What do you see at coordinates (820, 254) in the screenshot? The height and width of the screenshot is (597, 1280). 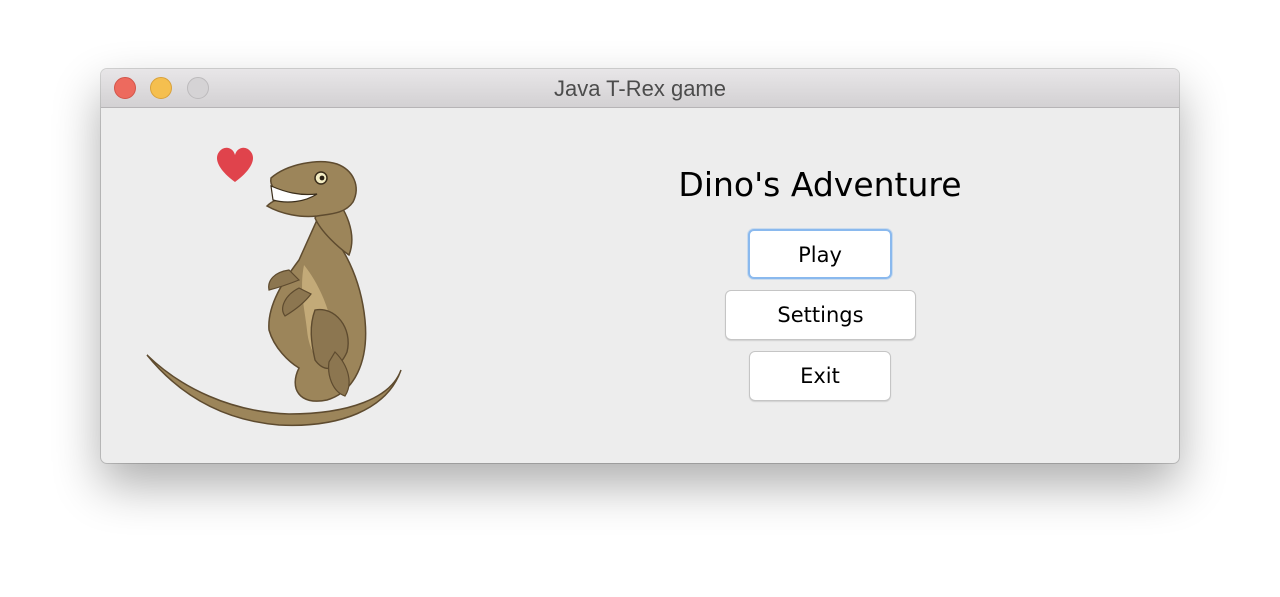 I see `play-button: Play` at bounding box center [820, 254].